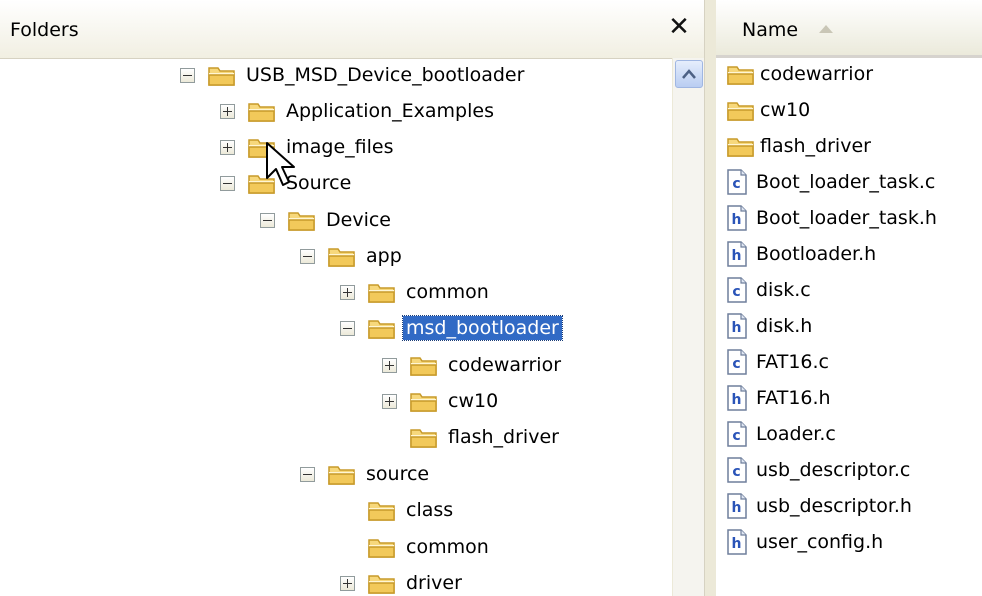  I want to click on file-name: Boot_loader_task.c, so click(846, 182).